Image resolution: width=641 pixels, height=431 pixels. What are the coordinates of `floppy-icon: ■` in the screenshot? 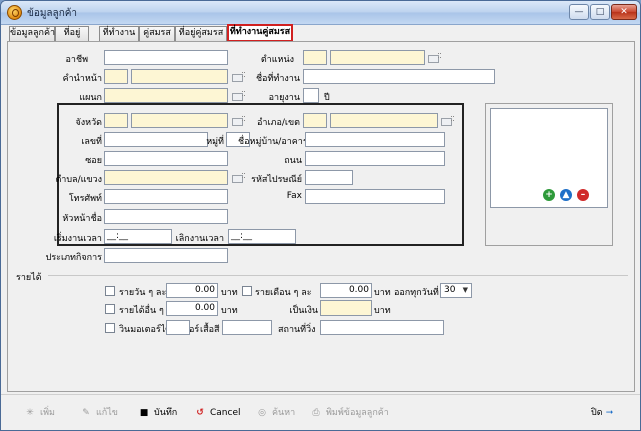 It's located at (144, 413).